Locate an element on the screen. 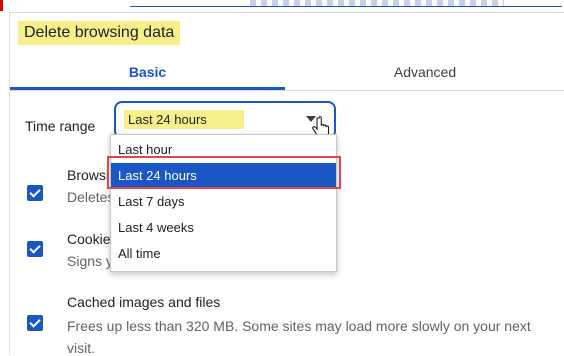 The height and width of the screenshot is (356, 564). tab-divider is located at coordinates (287, 90).